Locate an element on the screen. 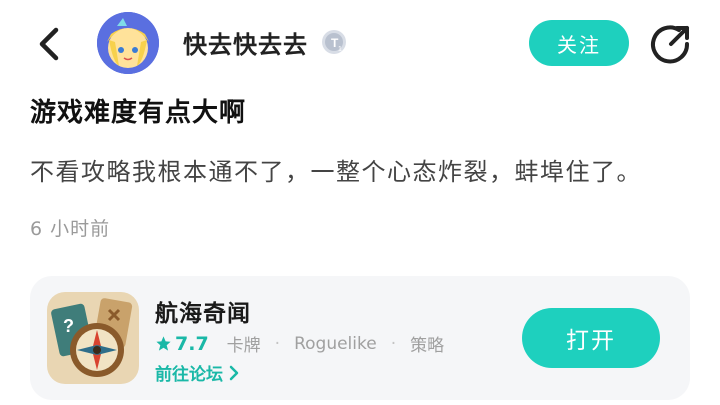 This screenshot has height=405, width=720. post-title: 游戏难度有点大啊 is located at coordinates (138, 113).